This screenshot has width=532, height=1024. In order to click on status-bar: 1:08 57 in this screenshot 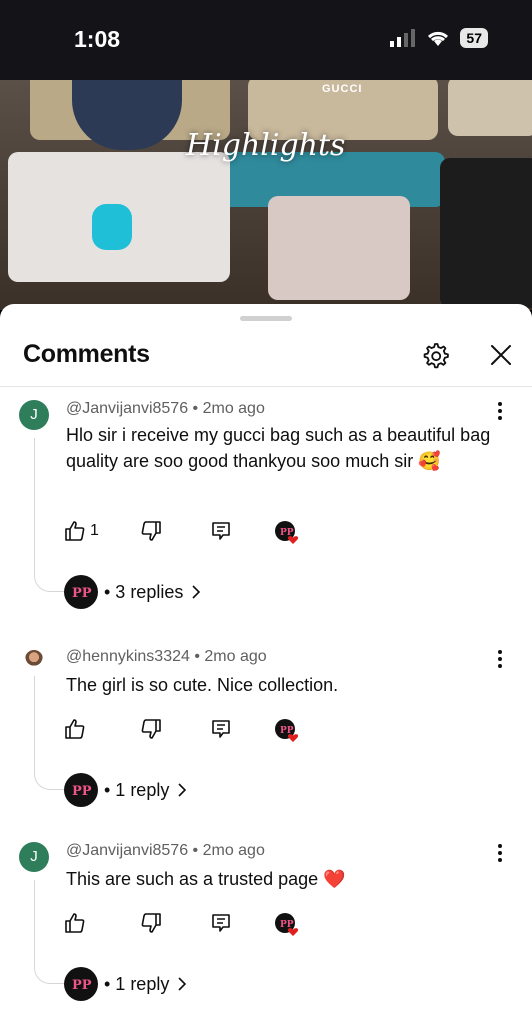, I will do `click(266, 40)`.